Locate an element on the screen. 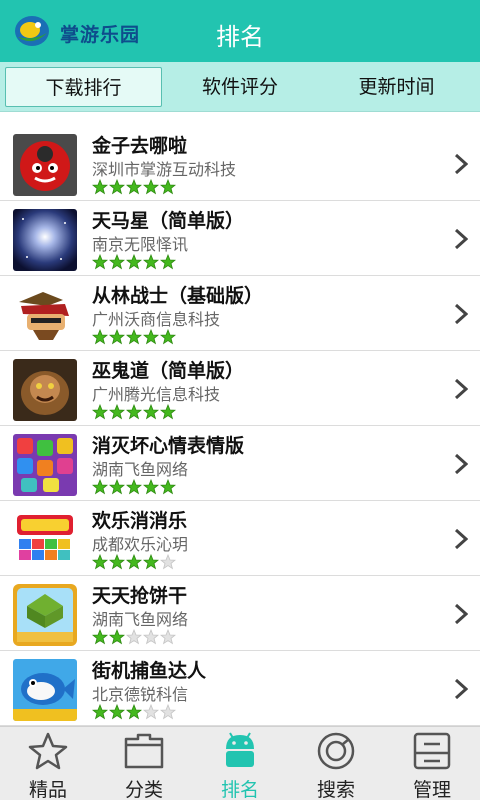 The height and width of the screenshot is (800, 480). app-company: 广州沃商信息科技 is located at coordinates (156, 319).